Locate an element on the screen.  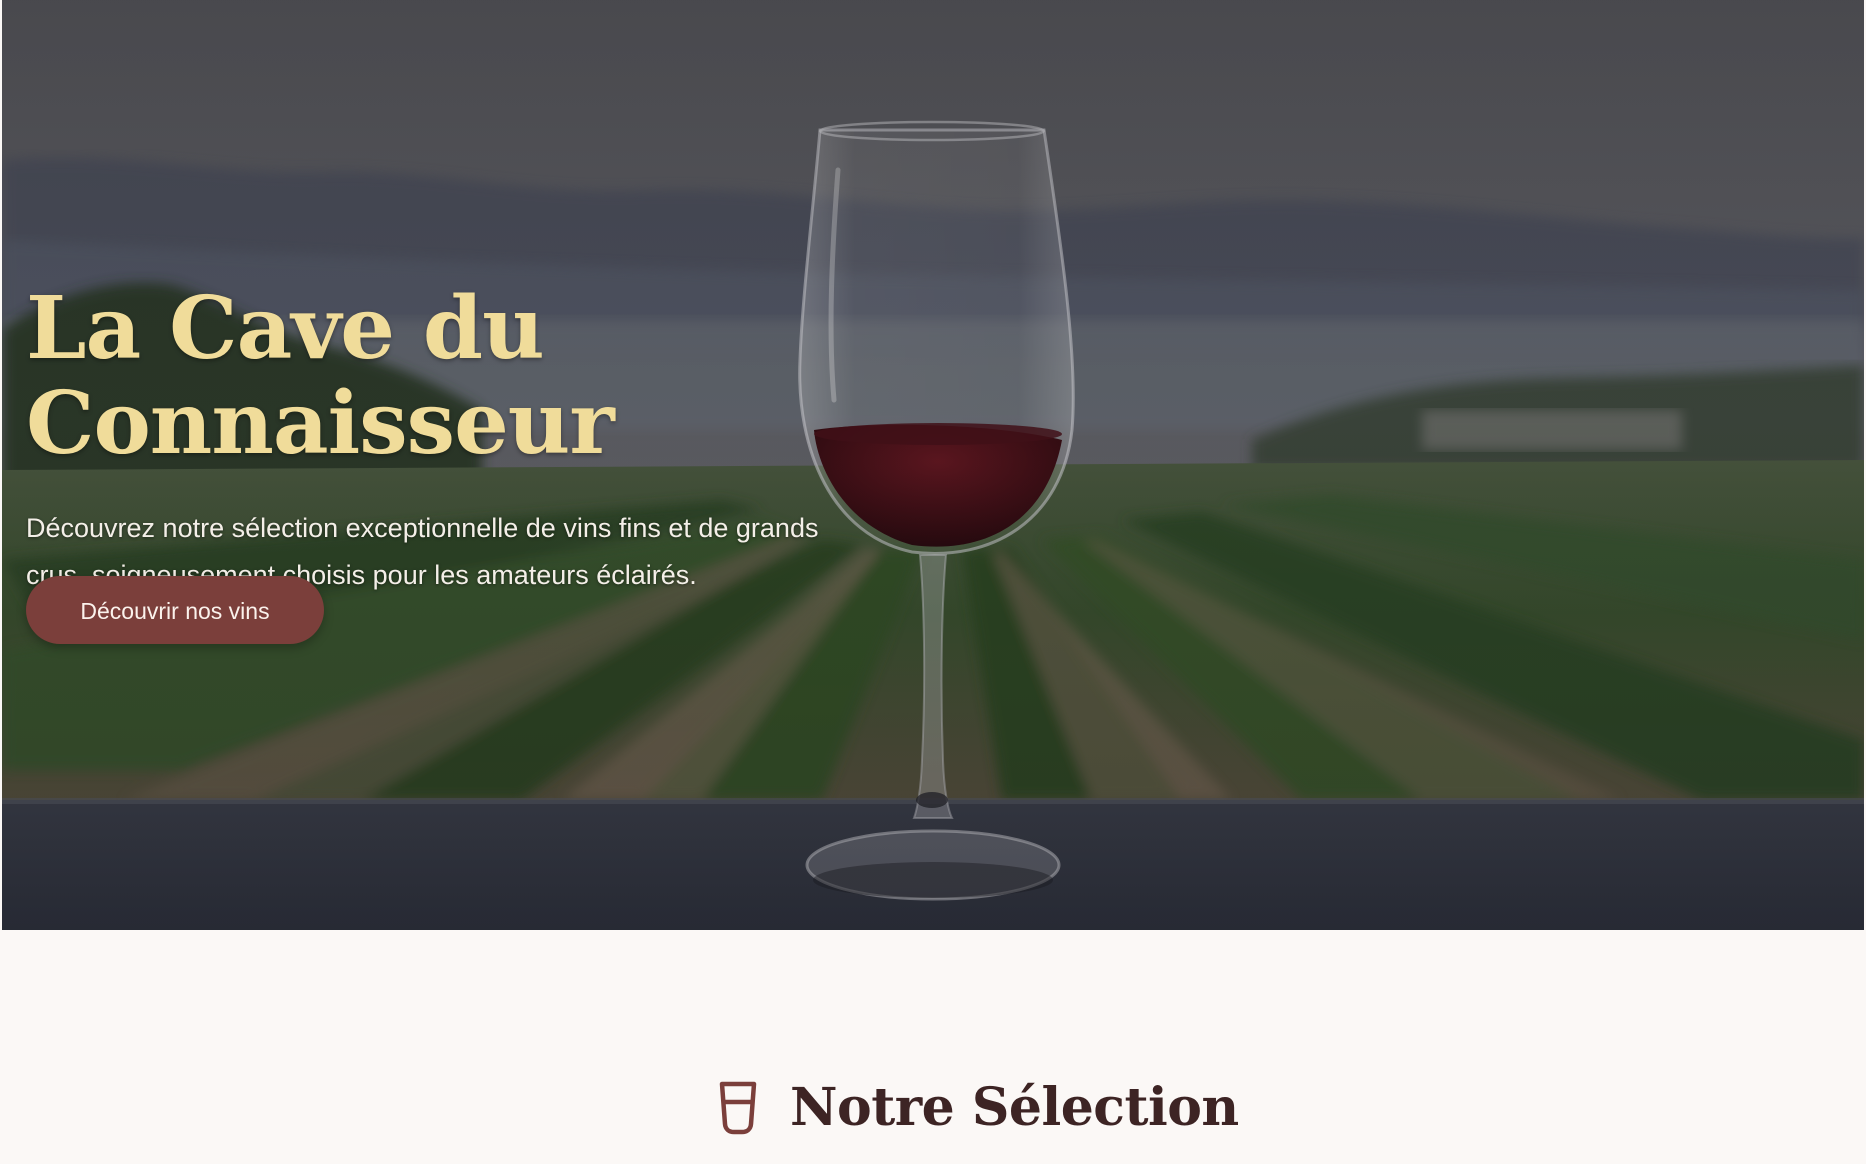
selection-heading: Notre Sélection is located at coordinates (977, 1108).